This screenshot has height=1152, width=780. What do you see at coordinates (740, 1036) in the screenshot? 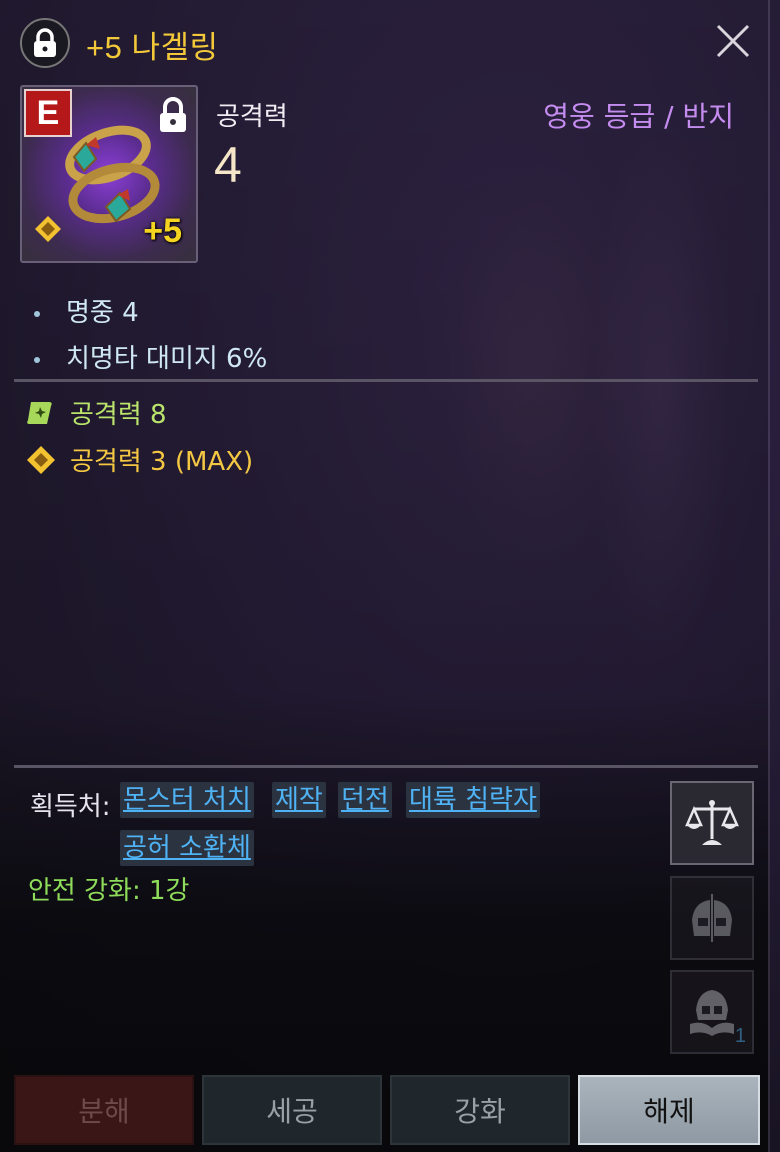
I see `equipment-book-count: 1` at bounding box center [740, 1036].